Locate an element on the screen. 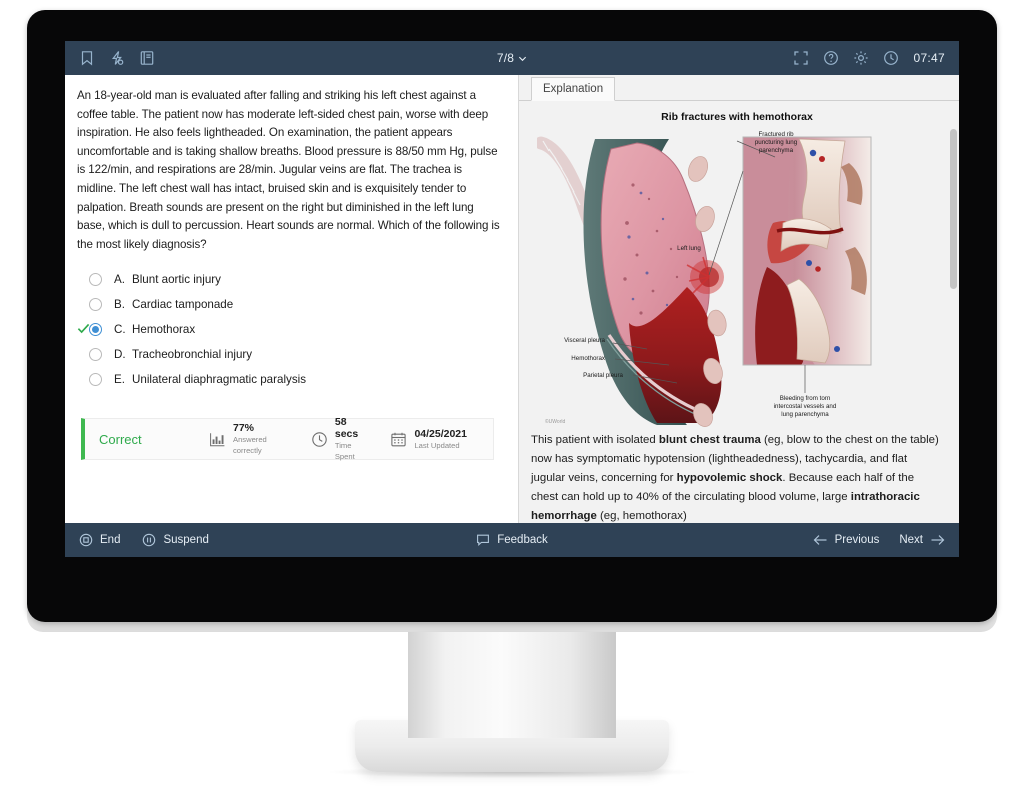 This screenshot has width=1024, height=811. choice-text-a: Blunt aortic injury is located at coordinates (176, 280).